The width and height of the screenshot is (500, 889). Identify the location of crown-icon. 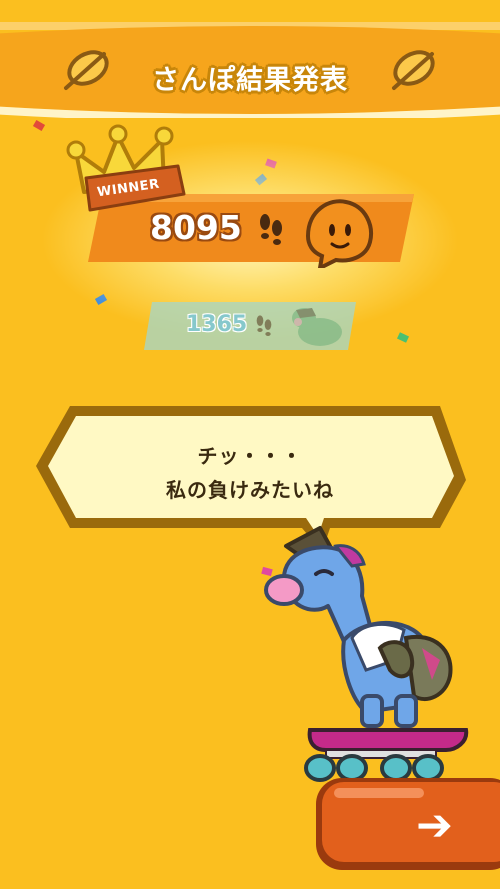
(126, 168).